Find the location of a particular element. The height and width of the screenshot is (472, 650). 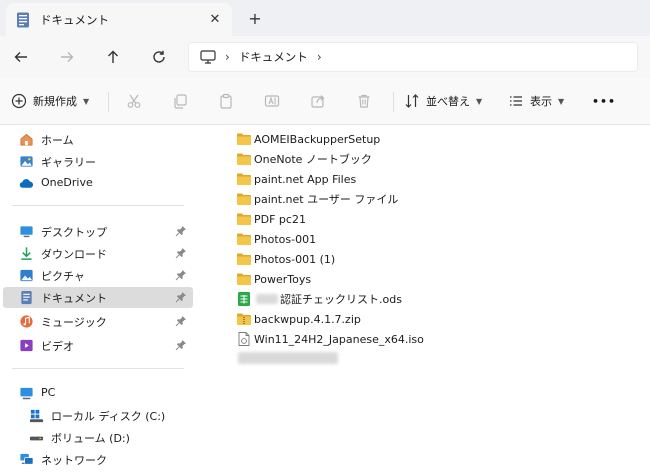

sidebar-item-videos: ビデオ is located at coordinates (98, 345).